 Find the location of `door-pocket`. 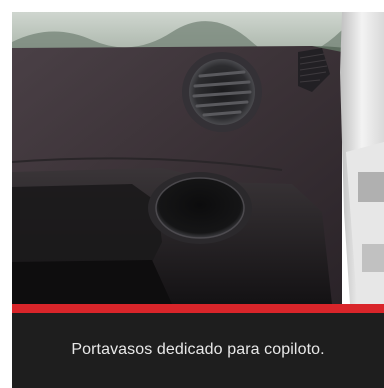

door-pocket is located at coordinates (87, 224).